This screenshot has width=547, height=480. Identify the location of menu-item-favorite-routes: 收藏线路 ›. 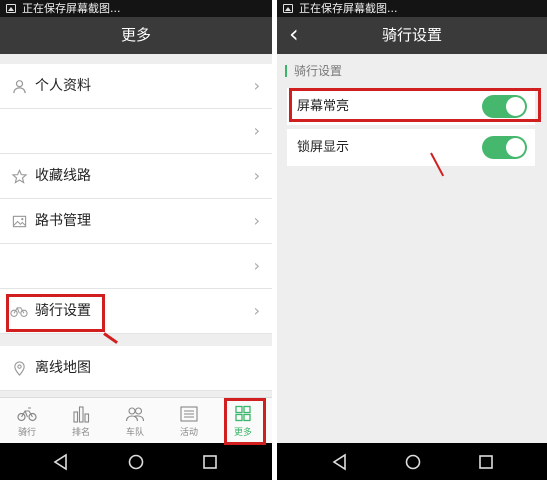
(136, 176).